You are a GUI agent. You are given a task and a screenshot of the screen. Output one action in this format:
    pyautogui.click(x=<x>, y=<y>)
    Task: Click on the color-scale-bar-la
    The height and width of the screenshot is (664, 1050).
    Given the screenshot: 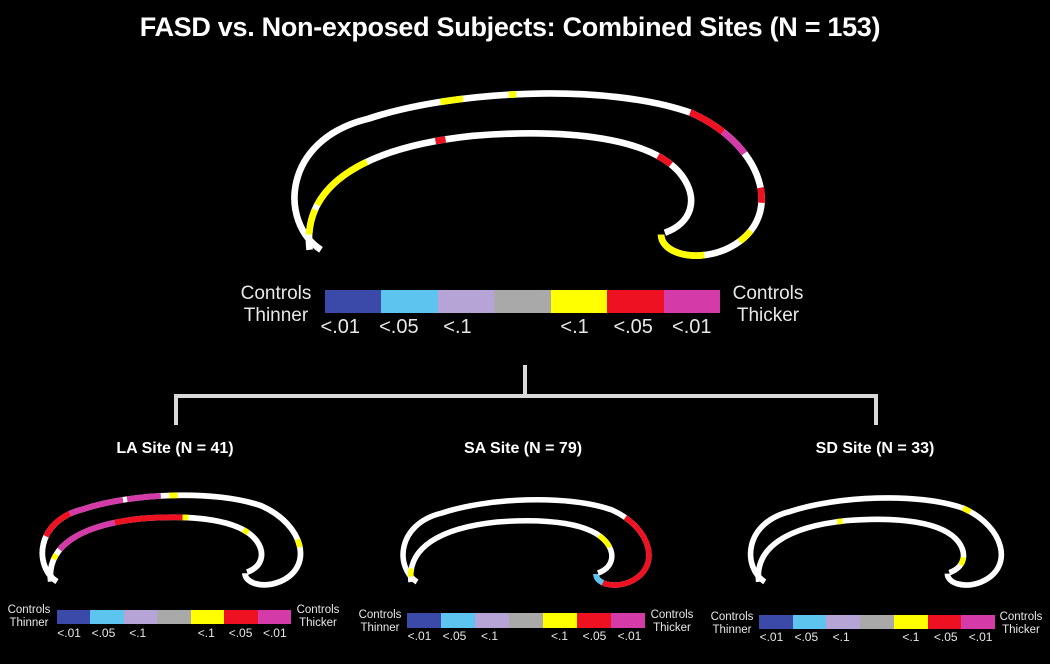 What is the action you would take?
    pyautogui.click(x=174, y=617)
    